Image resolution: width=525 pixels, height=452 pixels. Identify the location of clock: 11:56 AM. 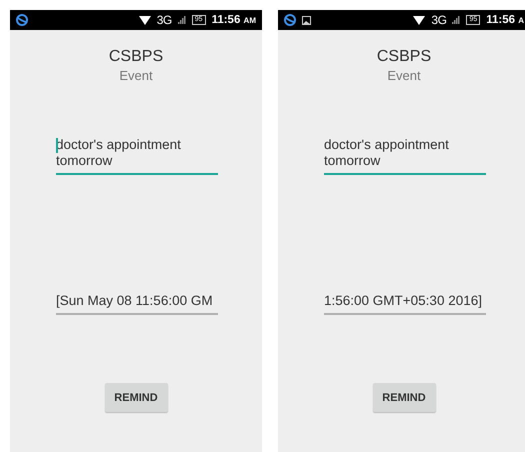
(234, 20).